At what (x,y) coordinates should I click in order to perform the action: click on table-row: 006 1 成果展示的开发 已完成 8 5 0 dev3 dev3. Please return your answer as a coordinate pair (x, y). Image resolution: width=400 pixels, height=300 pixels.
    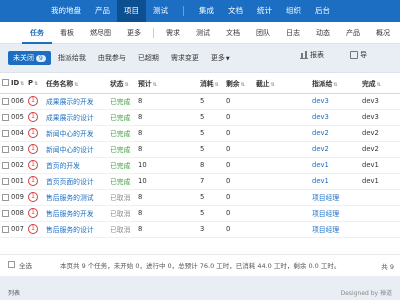
    Looking at the image, I should click on (200, 101).